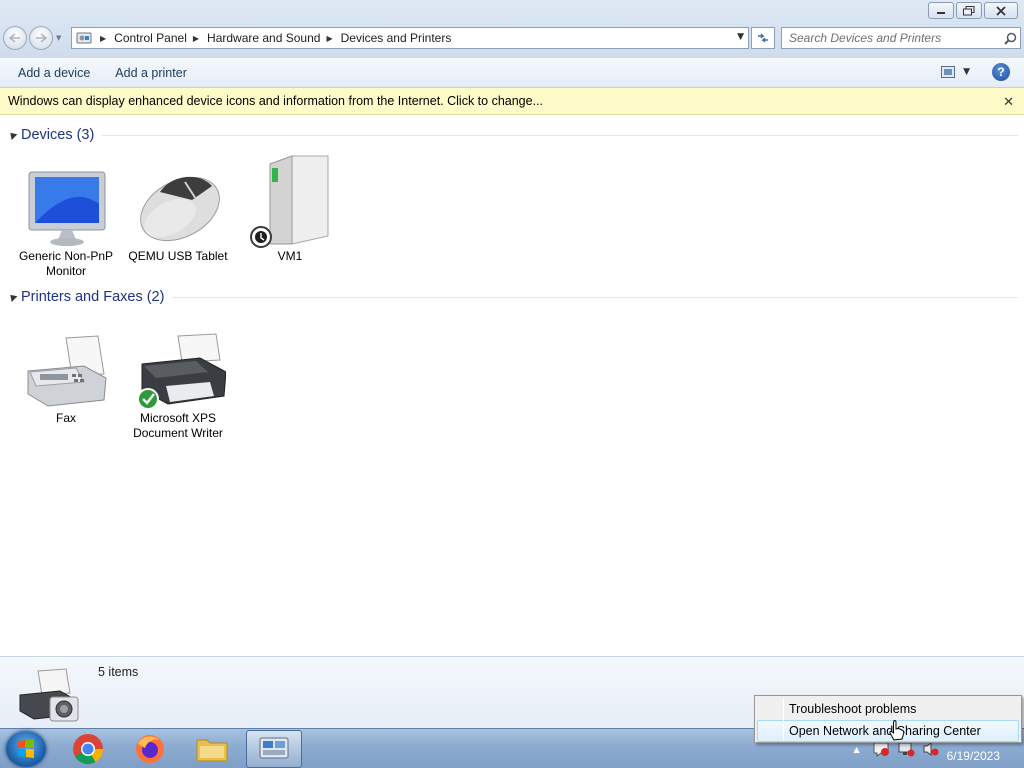  Describe the element at coordinates (92, 297) in the screenshot. I see `group-printers-title: Printers and Faxes (2)` at that location.